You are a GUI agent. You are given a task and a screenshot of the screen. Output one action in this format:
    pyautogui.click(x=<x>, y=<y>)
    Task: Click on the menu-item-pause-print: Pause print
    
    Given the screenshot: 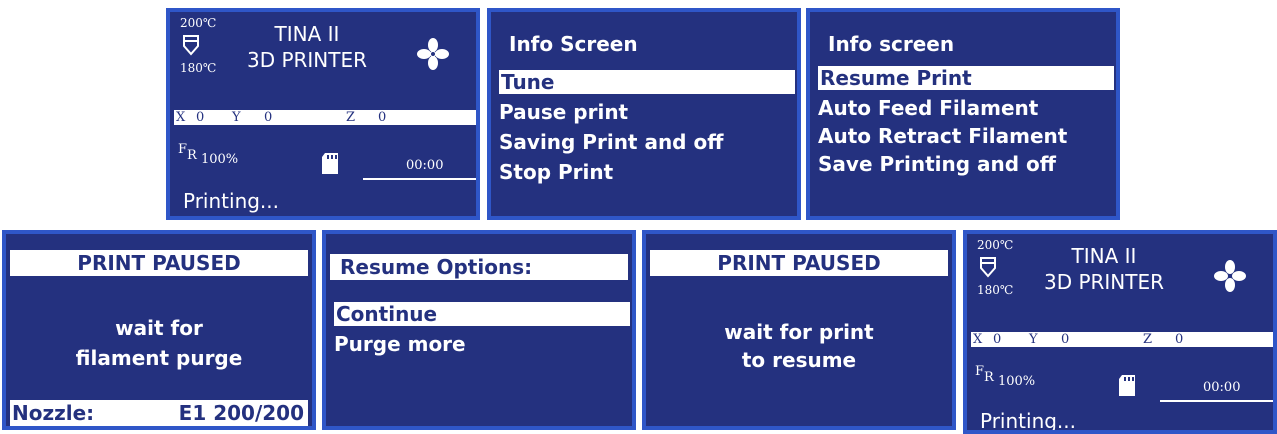 What is the action you would take?
    pyautogui.click(x=563, y=112)
    